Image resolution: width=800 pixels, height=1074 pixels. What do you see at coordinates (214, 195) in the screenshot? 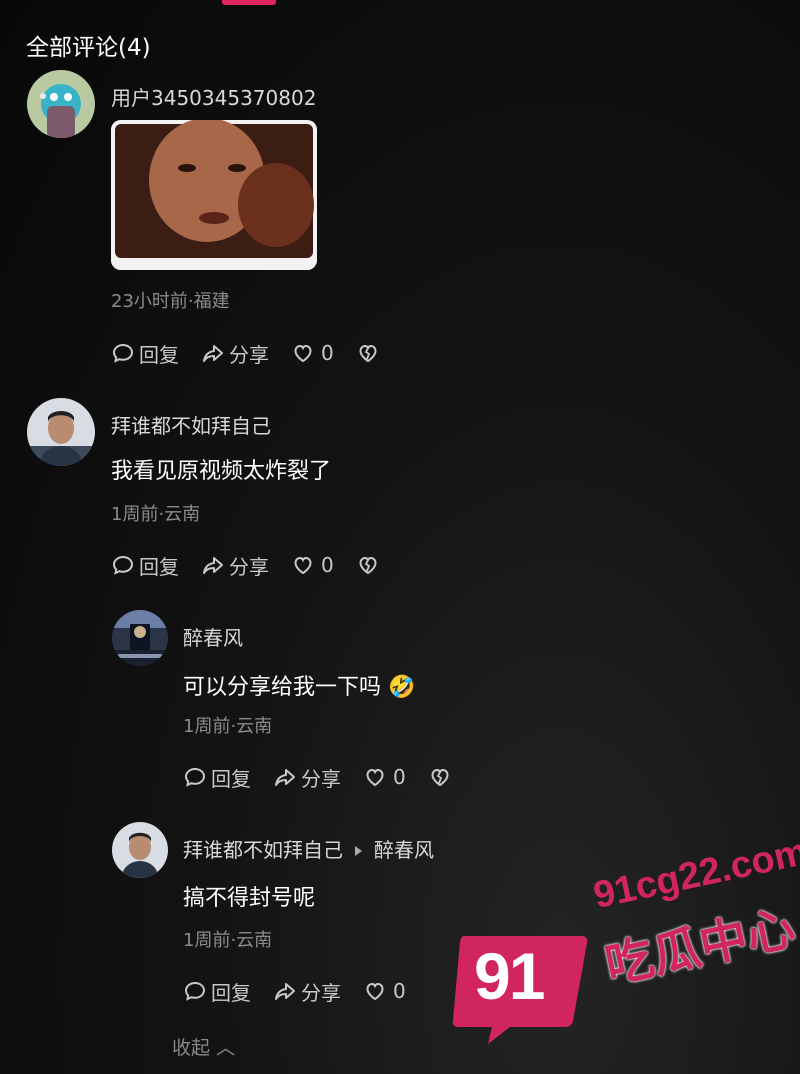
I see `comment-image` at bounding box center [214, 195].